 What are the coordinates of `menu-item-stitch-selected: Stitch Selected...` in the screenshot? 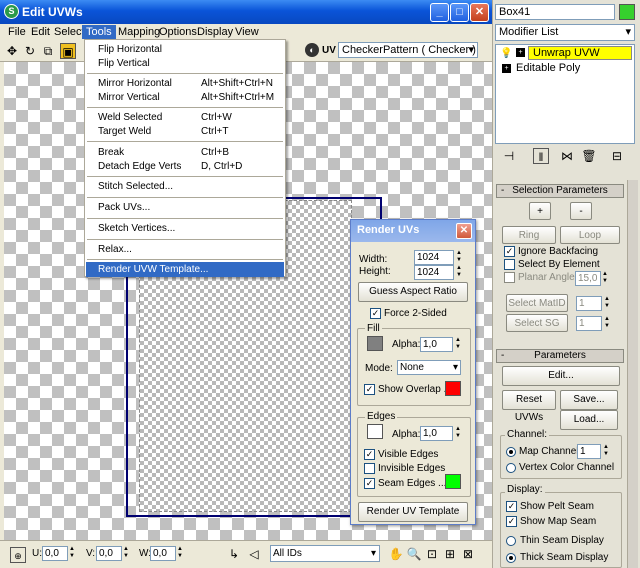 It's located at (185, 186).